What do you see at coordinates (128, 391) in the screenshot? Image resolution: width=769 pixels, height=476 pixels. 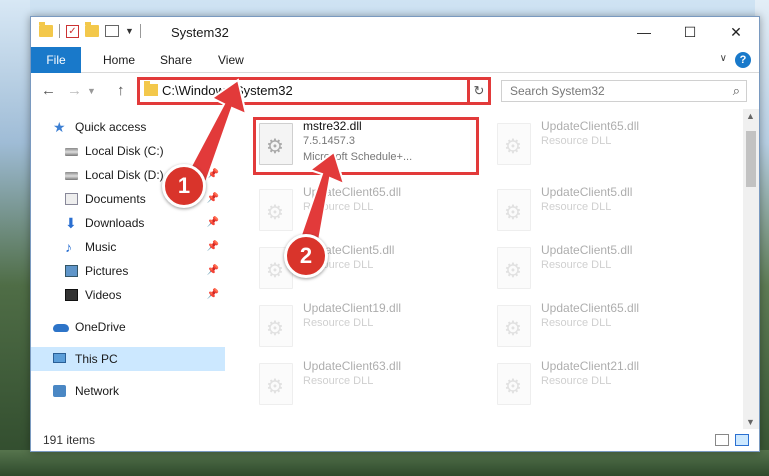 I see `sidebar-item-network: Network` at bounding box center [128, 391].